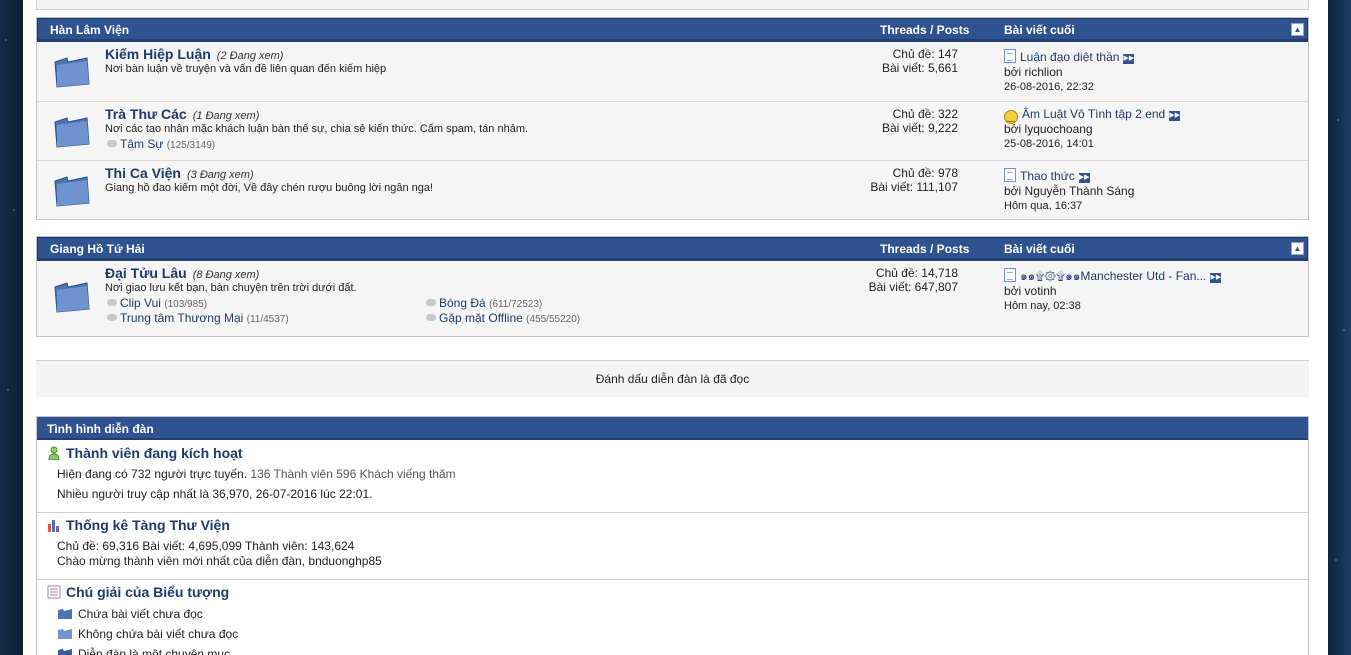 This screenshot has width=1351, height=655. I want to click on unread-folder-icon, so click(65, 614).